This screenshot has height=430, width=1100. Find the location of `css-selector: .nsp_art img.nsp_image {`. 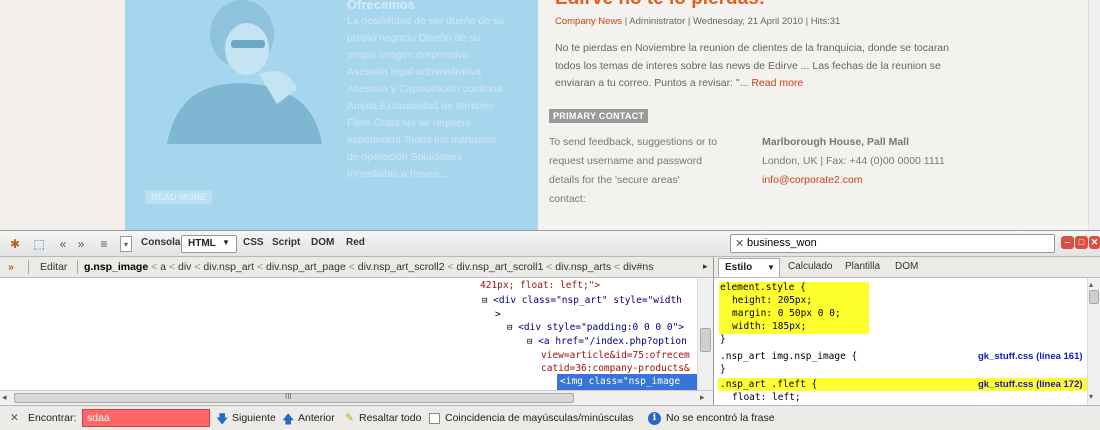

css-selector: .nsp_art img.nsp_image { is located at coordinates (788, 356).